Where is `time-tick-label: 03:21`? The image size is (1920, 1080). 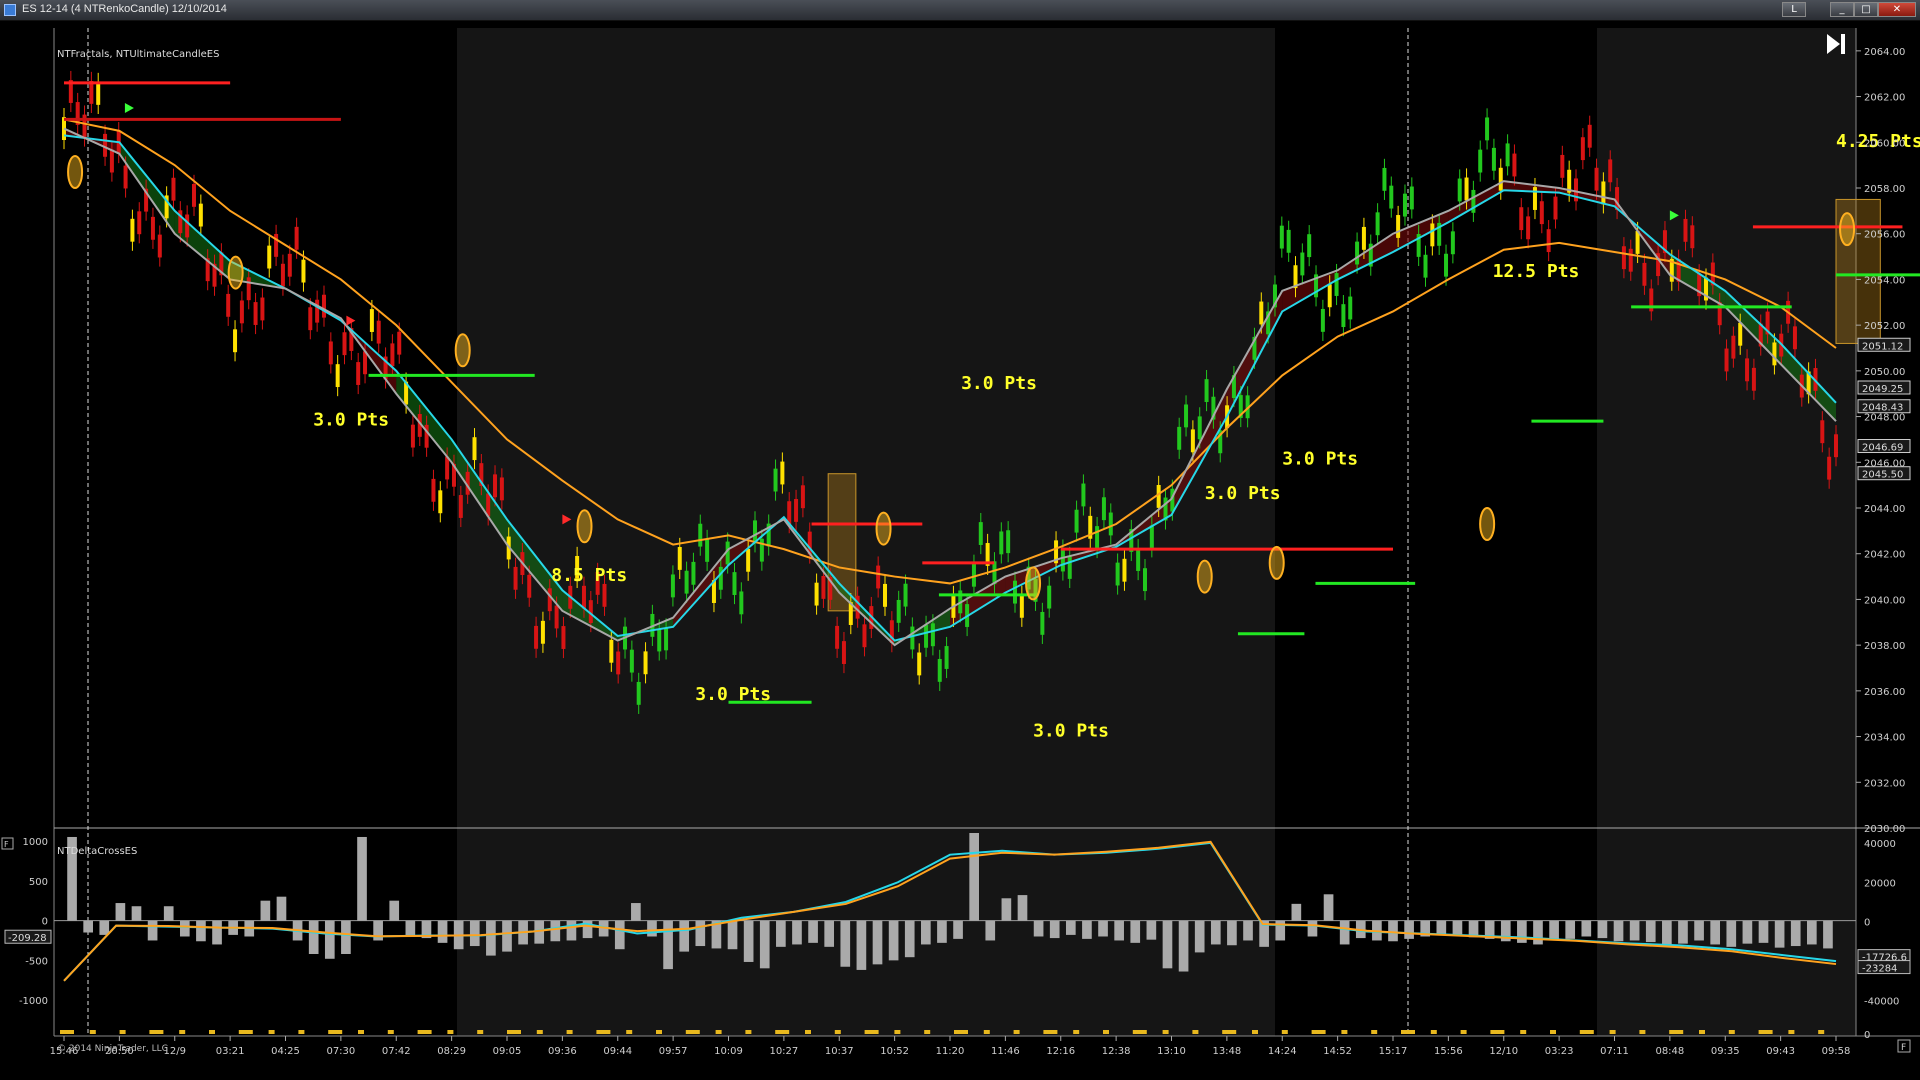 time-tick-label: 03:21 is located at coordinates (230, 1051).